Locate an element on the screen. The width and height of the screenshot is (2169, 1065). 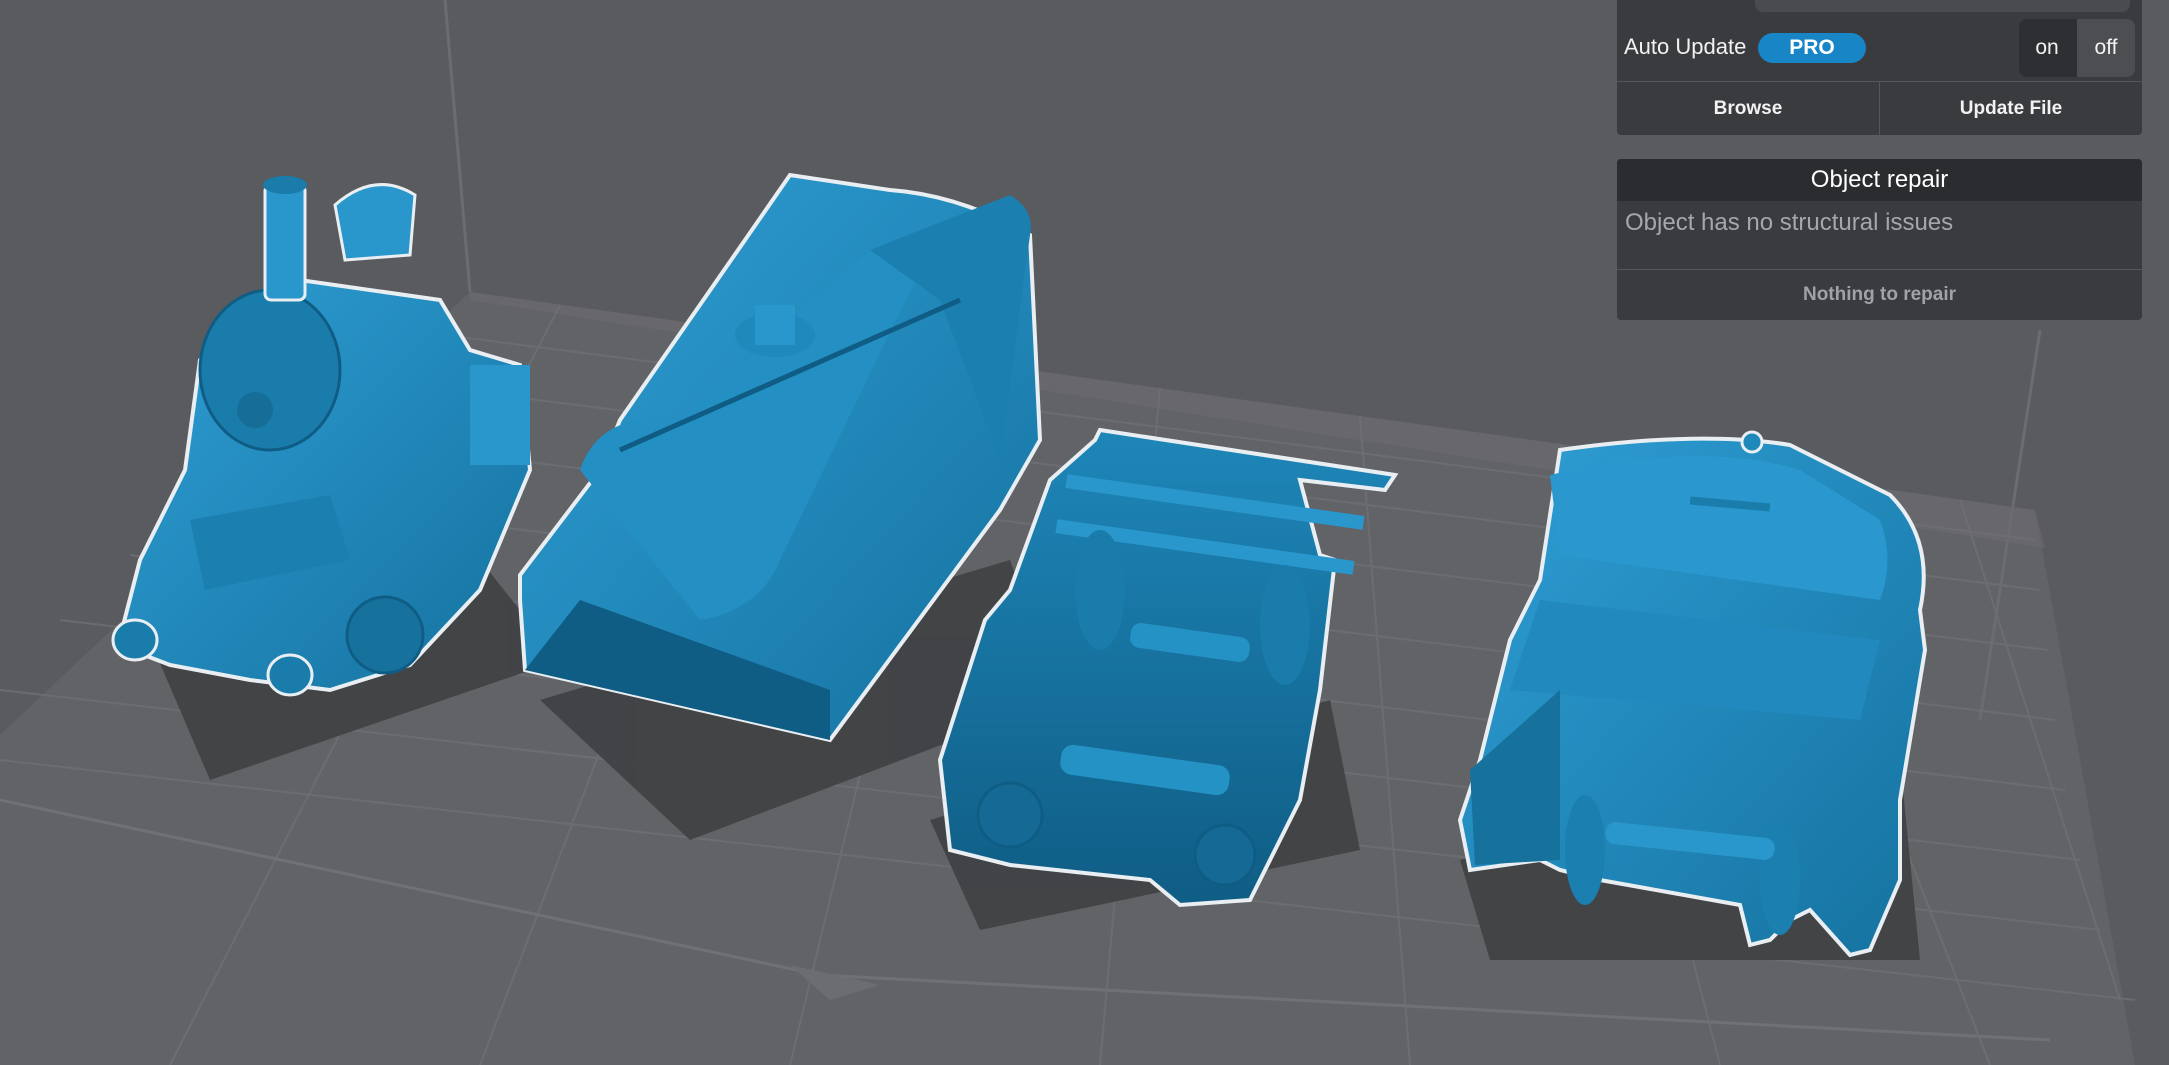
auto-update-label: Auto Update is located at coordinates (1685, 46).